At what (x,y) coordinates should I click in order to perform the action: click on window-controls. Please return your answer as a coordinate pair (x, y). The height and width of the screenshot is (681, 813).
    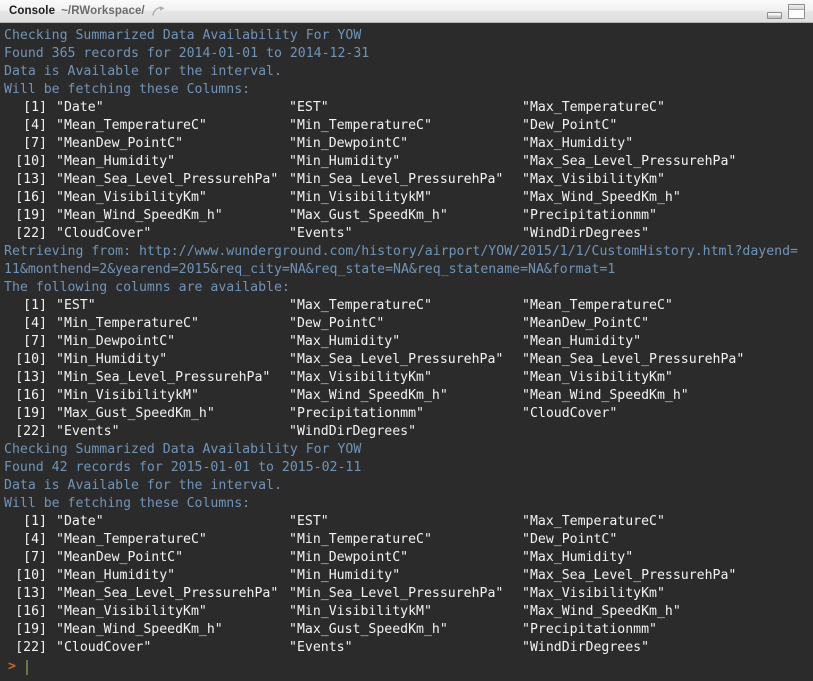
    Looking at the image, I should click on (788, 11).